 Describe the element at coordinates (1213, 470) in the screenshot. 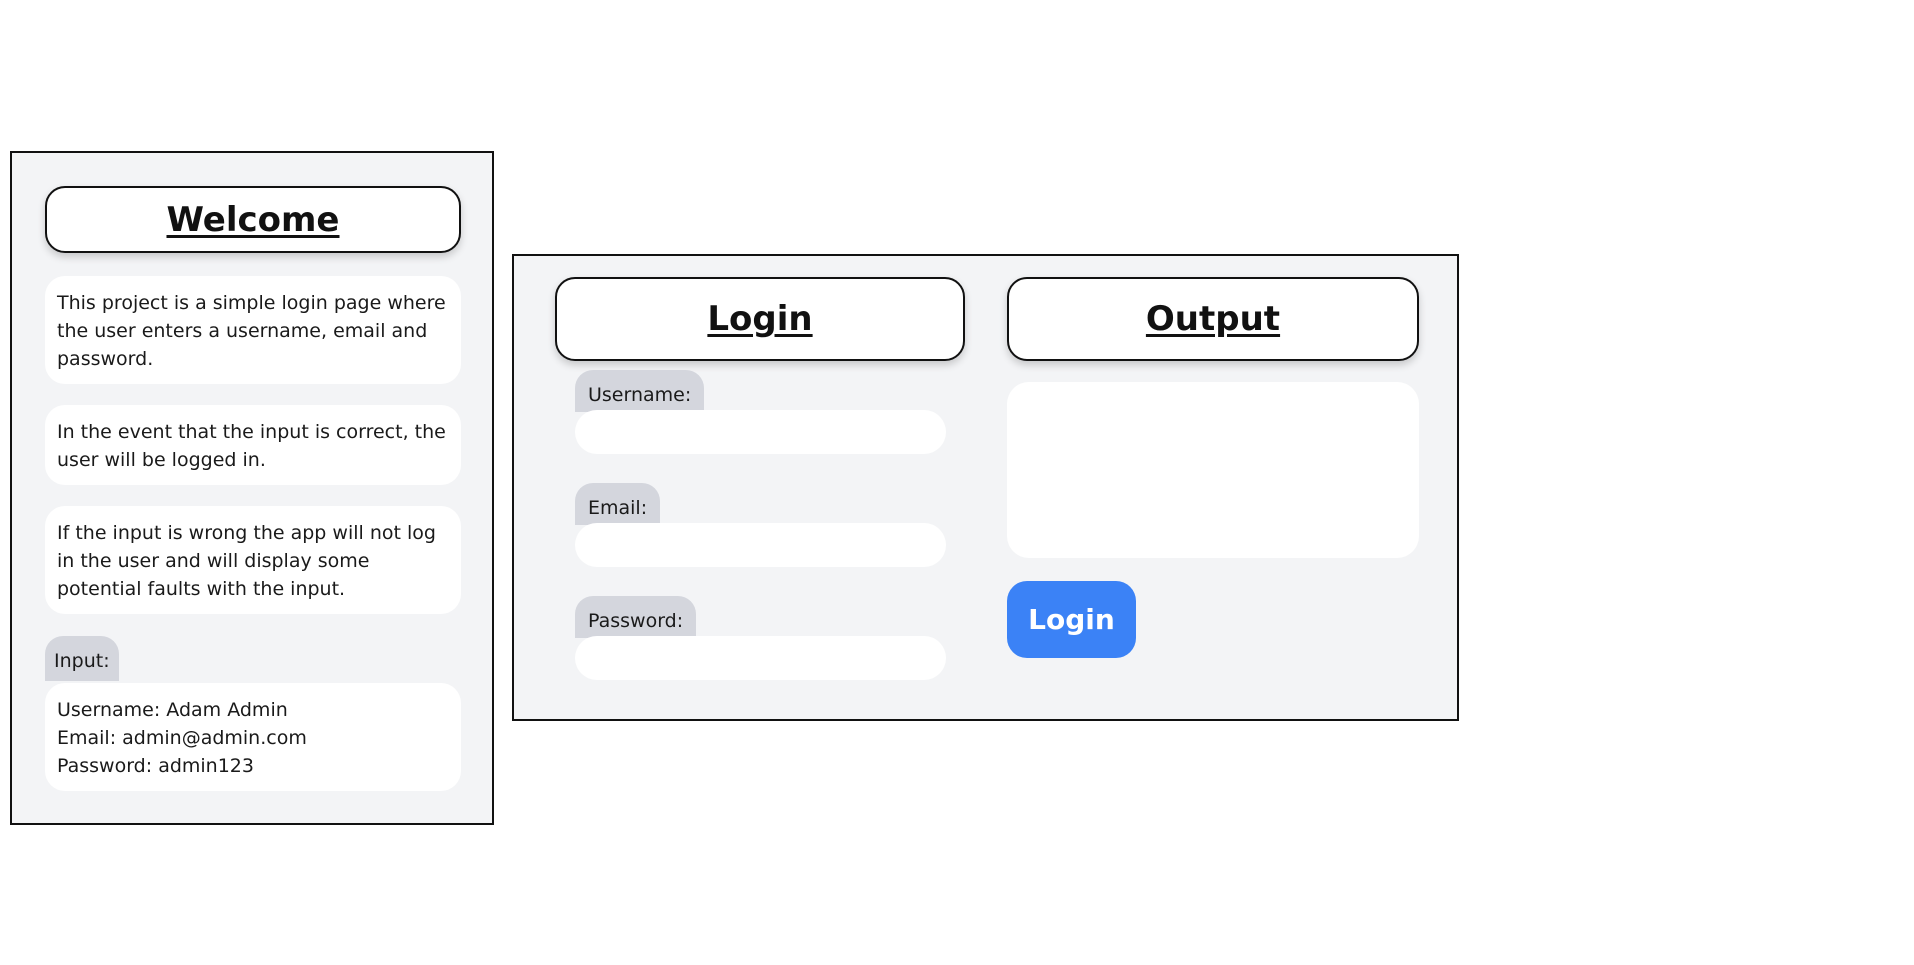

I see `output-box` at that location.